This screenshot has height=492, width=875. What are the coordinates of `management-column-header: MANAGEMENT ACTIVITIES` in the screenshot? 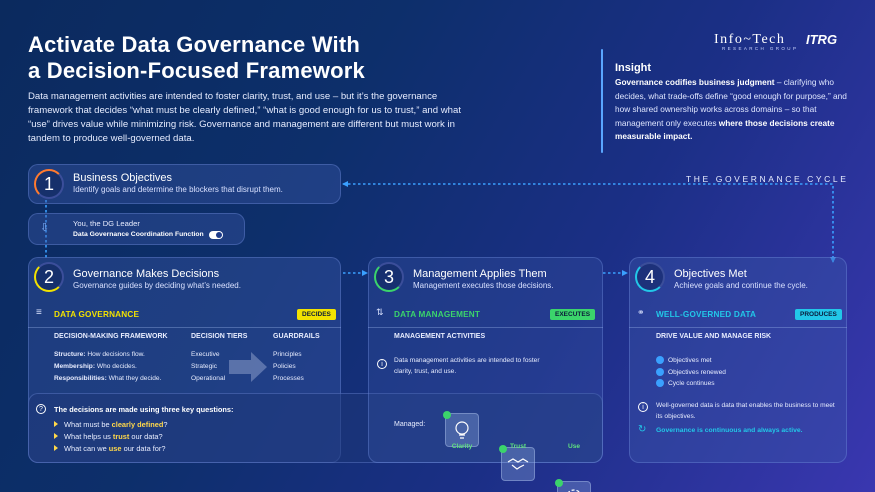 It's located at (440, 336).